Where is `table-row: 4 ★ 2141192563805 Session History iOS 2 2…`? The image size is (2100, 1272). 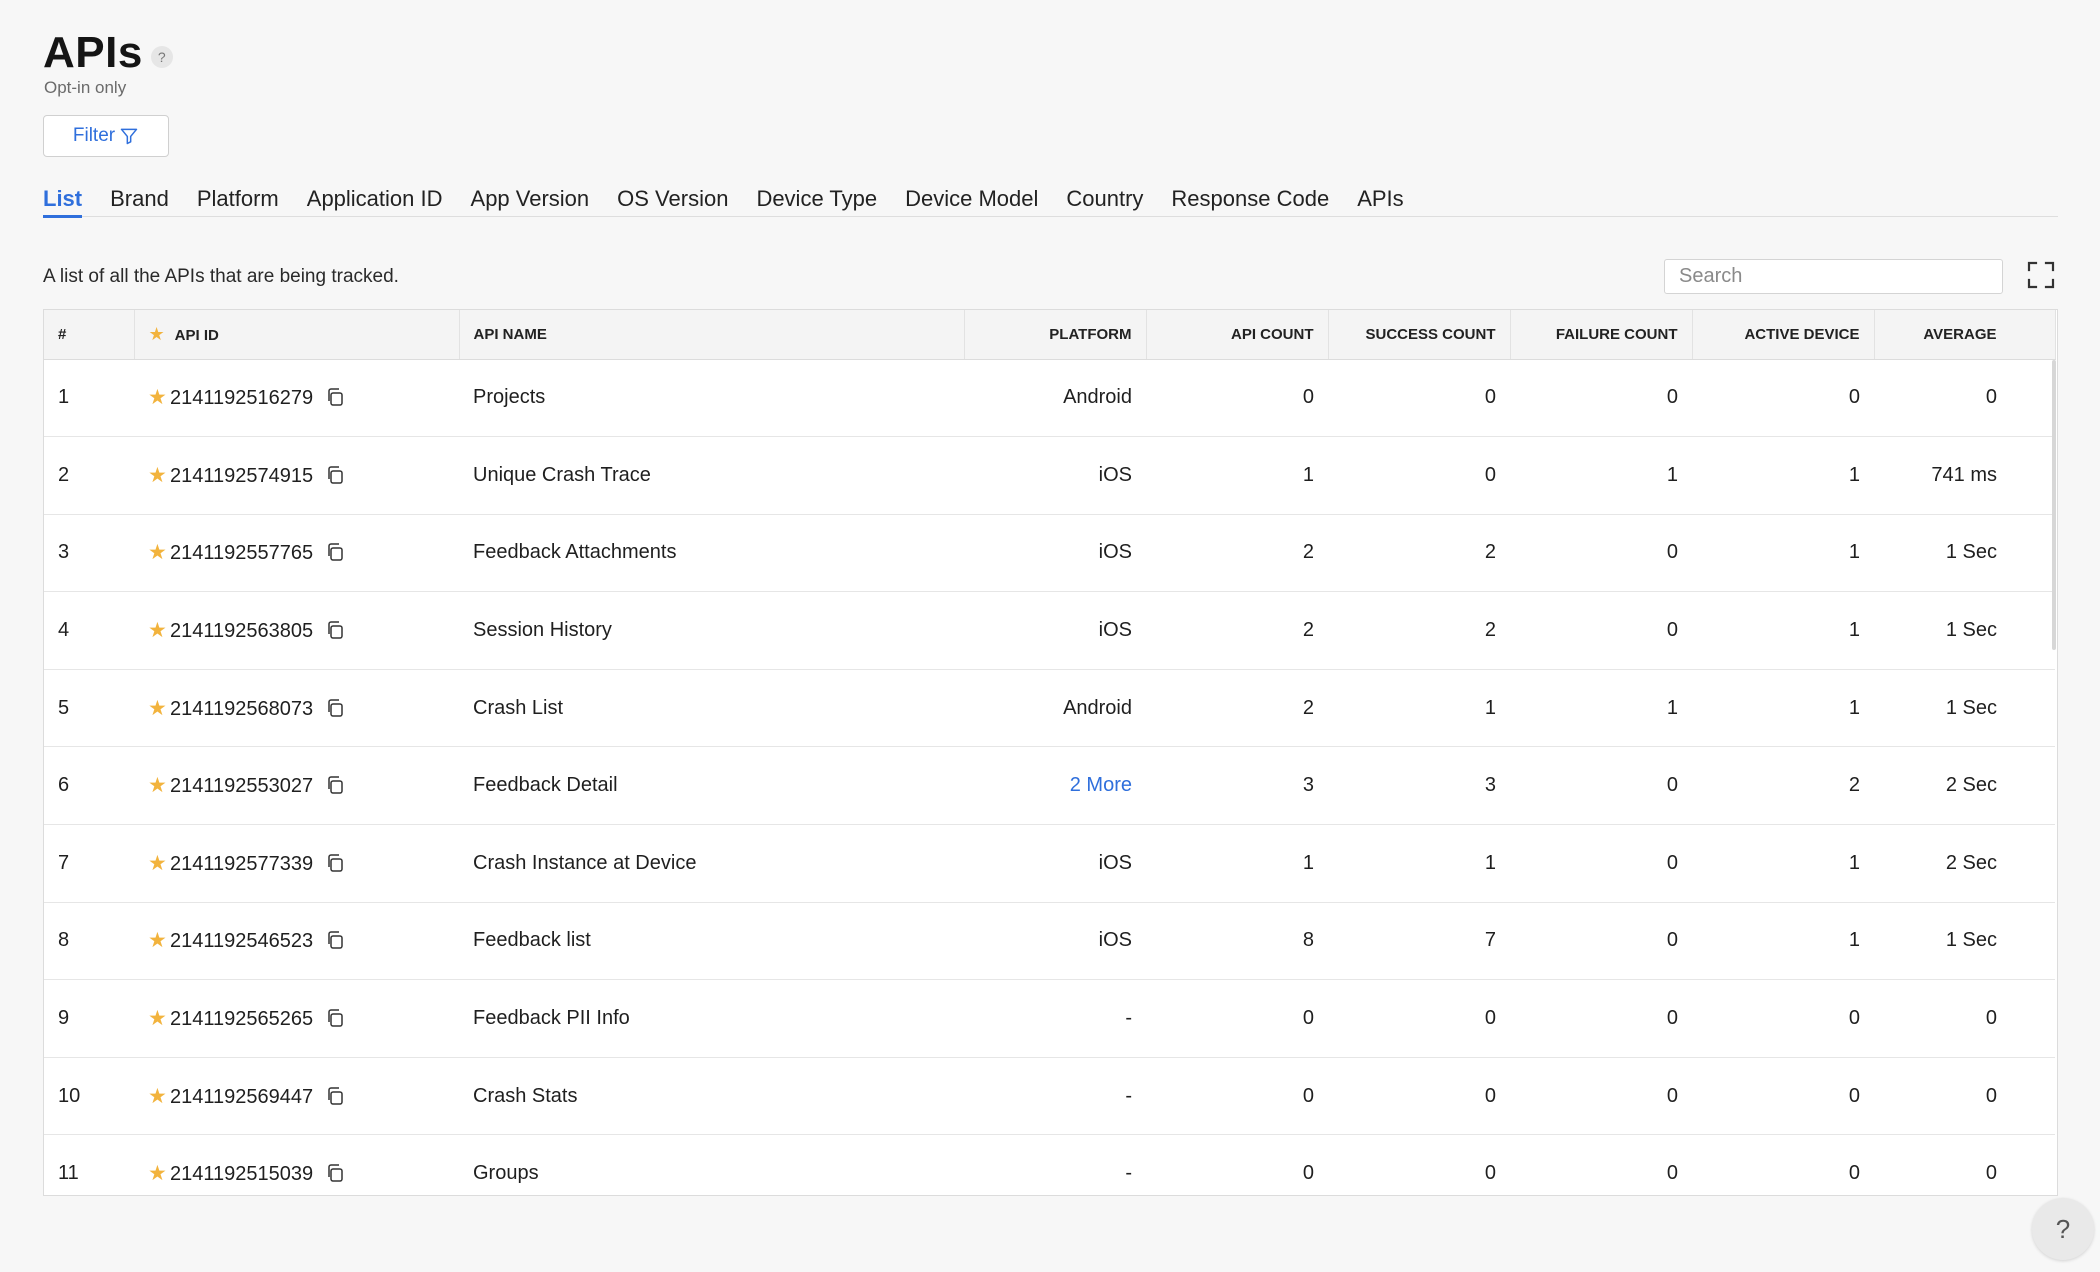 table-row: 4 ★ 2141192563805 Session History iOS 2 2… is located at coordinates (1049, 630).